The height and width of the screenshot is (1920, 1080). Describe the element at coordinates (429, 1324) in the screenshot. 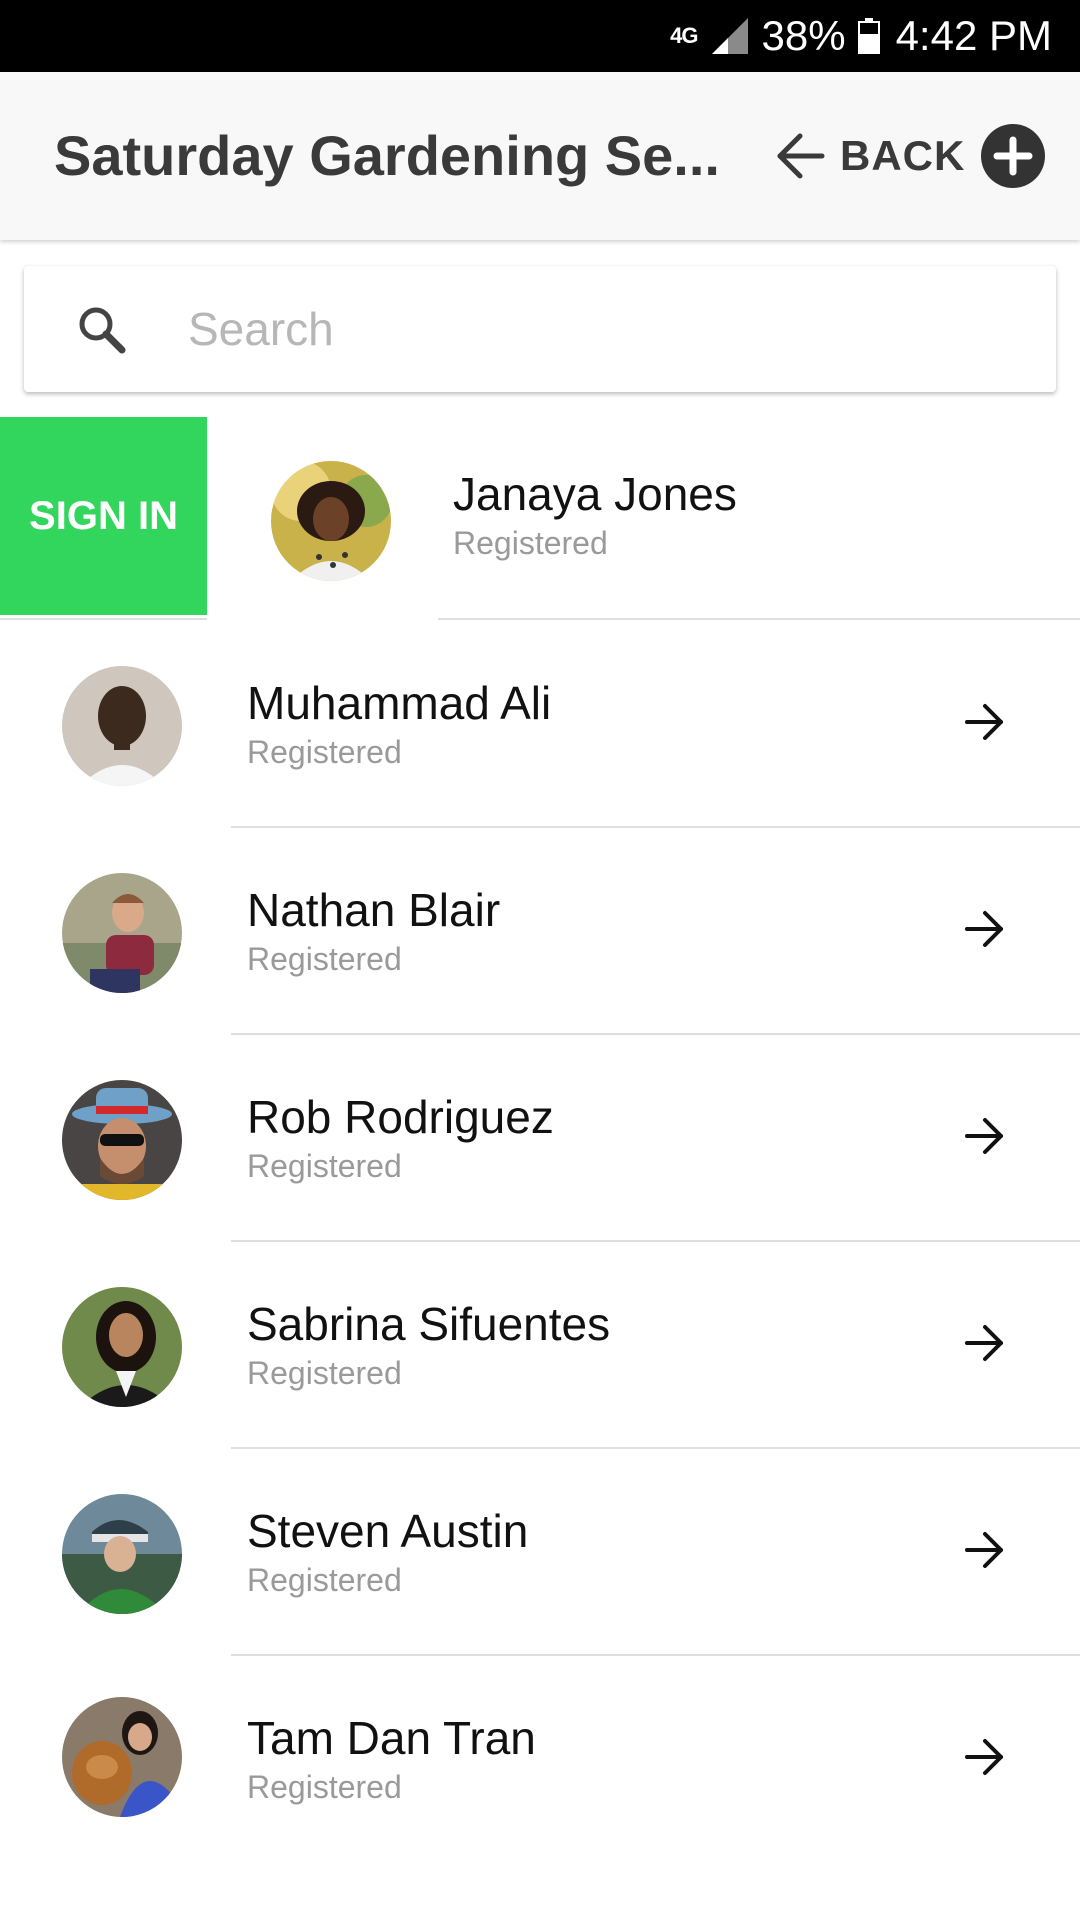

I see `attendee-name: Sabrina Sifuentes` at that location.